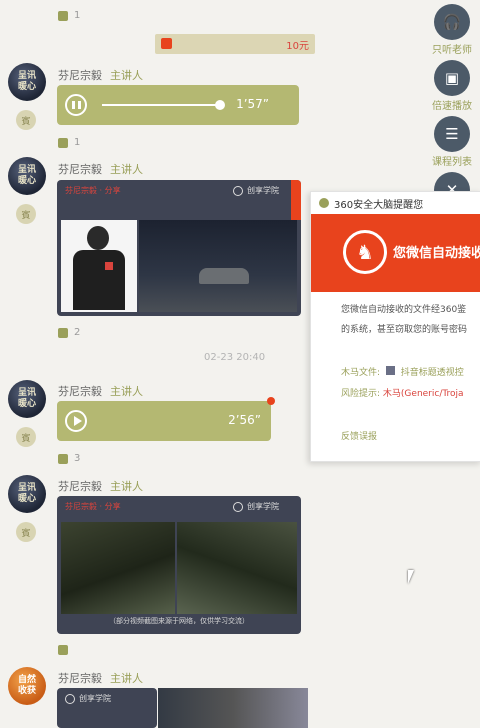  I want to click on gift-icon, so click(166, 43).